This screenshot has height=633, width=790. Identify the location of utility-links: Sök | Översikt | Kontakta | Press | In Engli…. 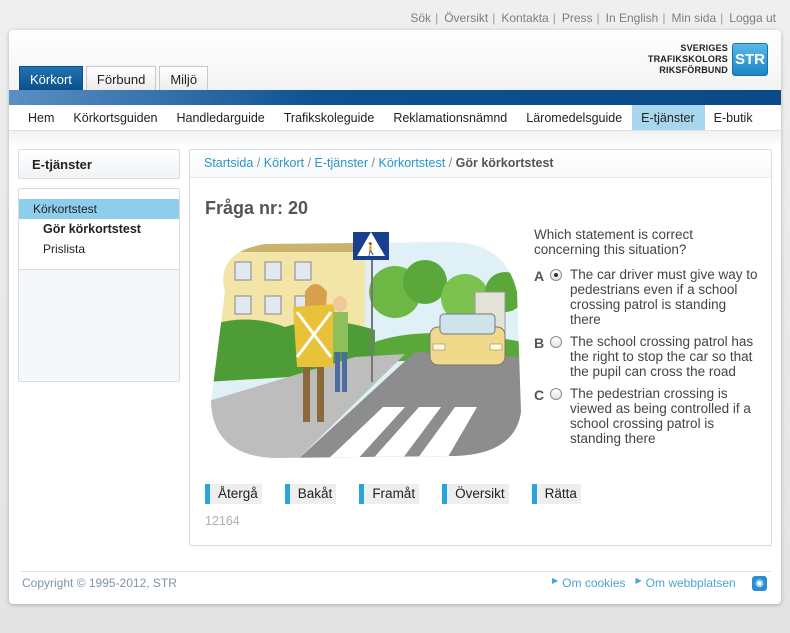
(593, 18).